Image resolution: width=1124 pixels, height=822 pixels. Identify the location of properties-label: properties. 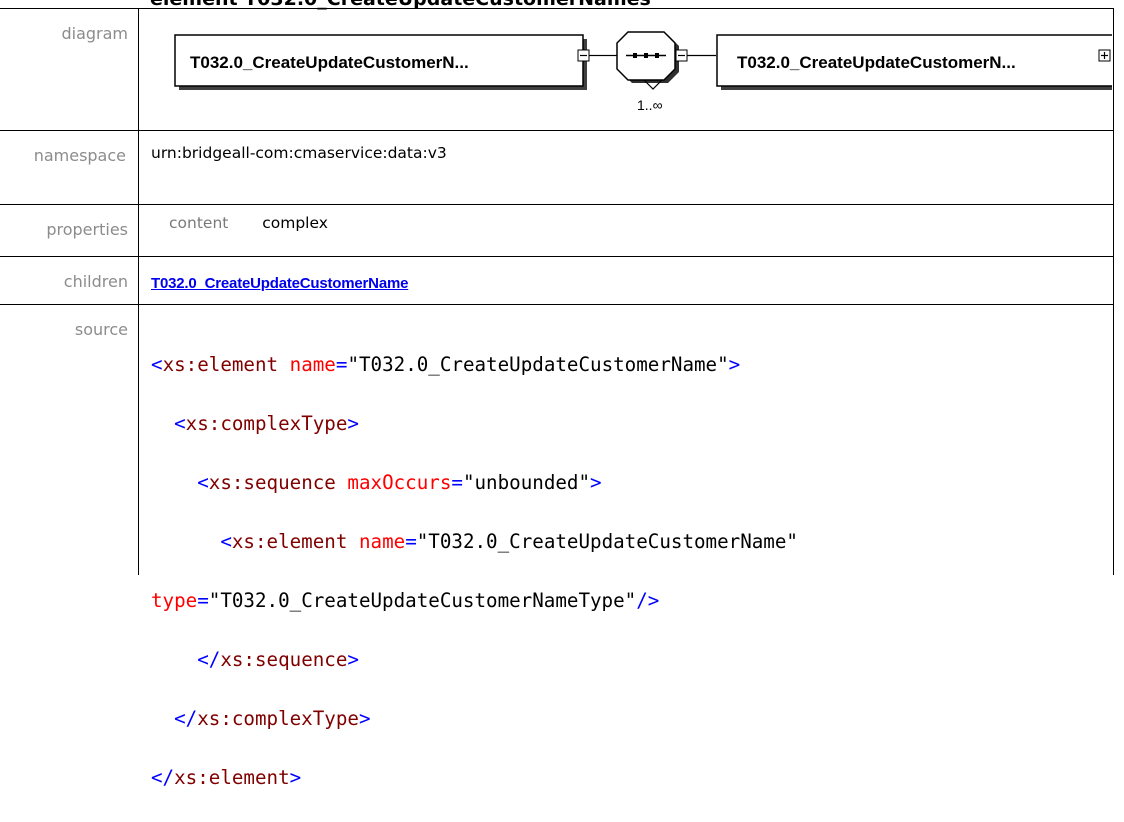
(87, 229).